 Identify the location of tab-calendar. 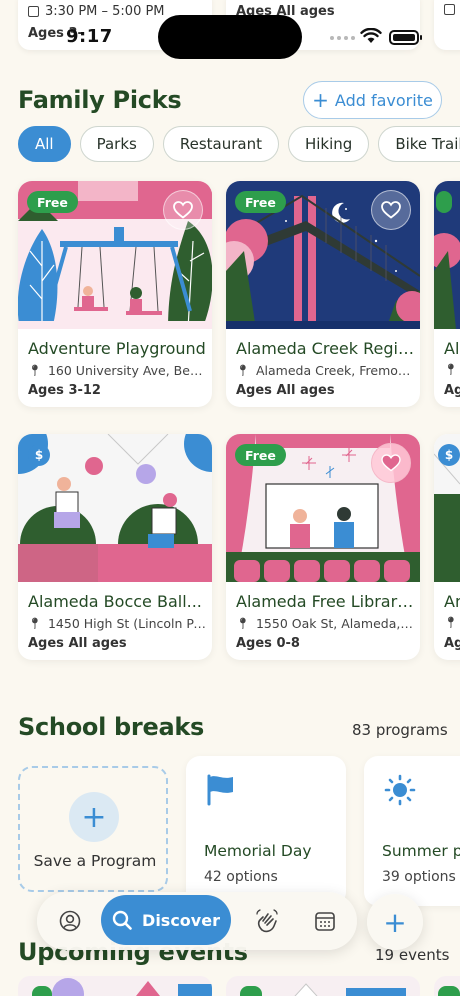
(325, 921).